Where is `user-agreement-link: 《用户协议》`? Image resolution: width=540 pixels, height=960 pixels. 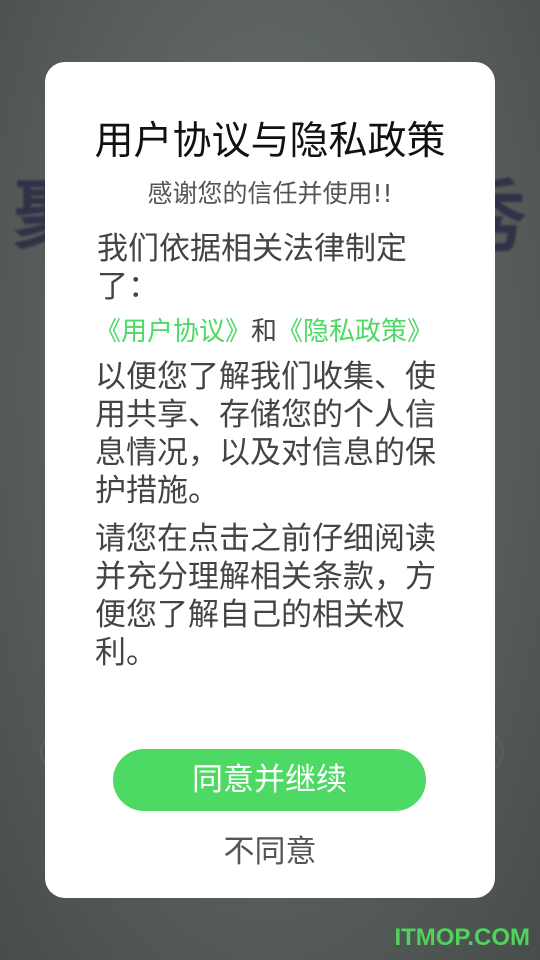 user-agreement-link: 《用户协议》 is located at coordinates (173, 332).